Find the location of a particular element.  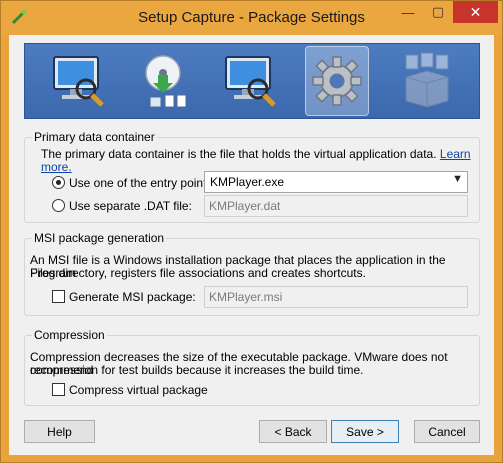

dat-file-field: KMPlayer.dat is located at coordinates (336, 206).